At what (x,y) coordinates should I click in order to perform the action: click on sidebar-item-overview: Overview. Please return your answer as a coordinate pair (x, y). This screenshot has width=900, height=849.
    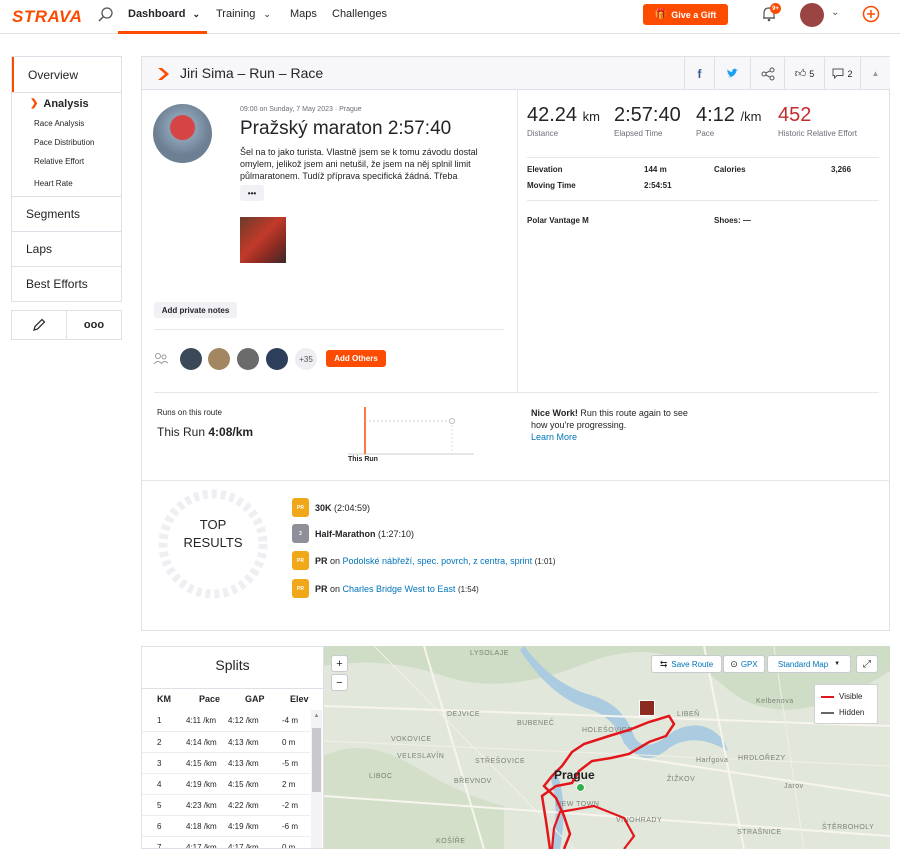
    Looking at the image, I should click on (66, 74).